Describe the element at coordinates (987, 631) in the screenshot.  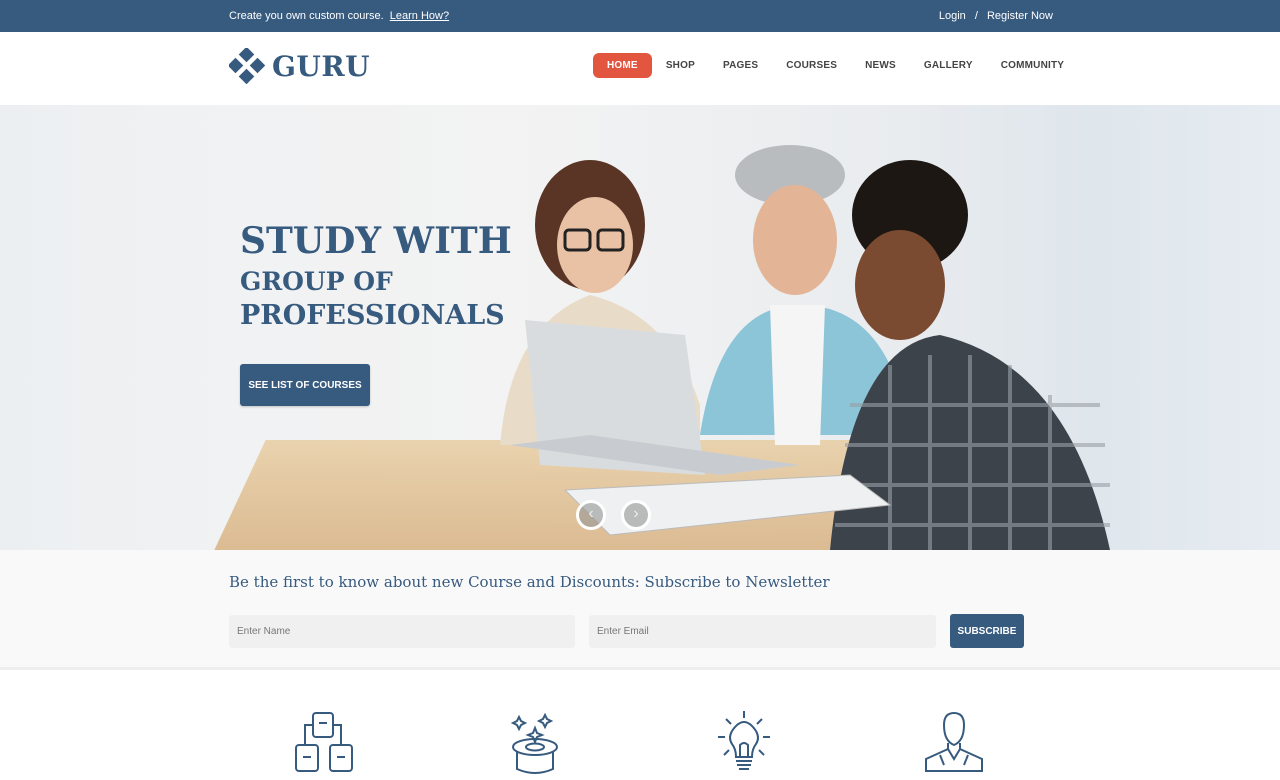
I see `subscribe-button: SUBSCRIBE` at that location.